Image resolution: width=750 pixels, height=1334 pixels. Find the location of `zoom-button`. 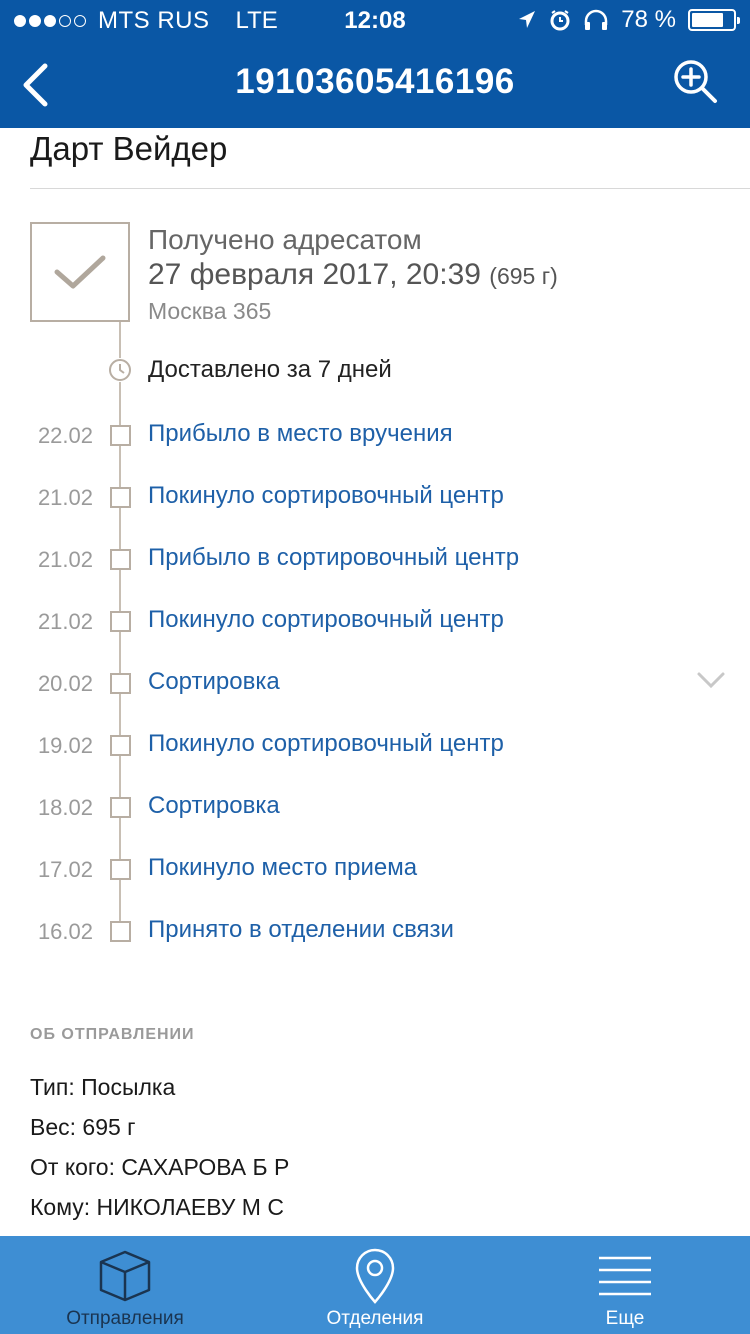

zoom-button is located at coordinates (697, 83).